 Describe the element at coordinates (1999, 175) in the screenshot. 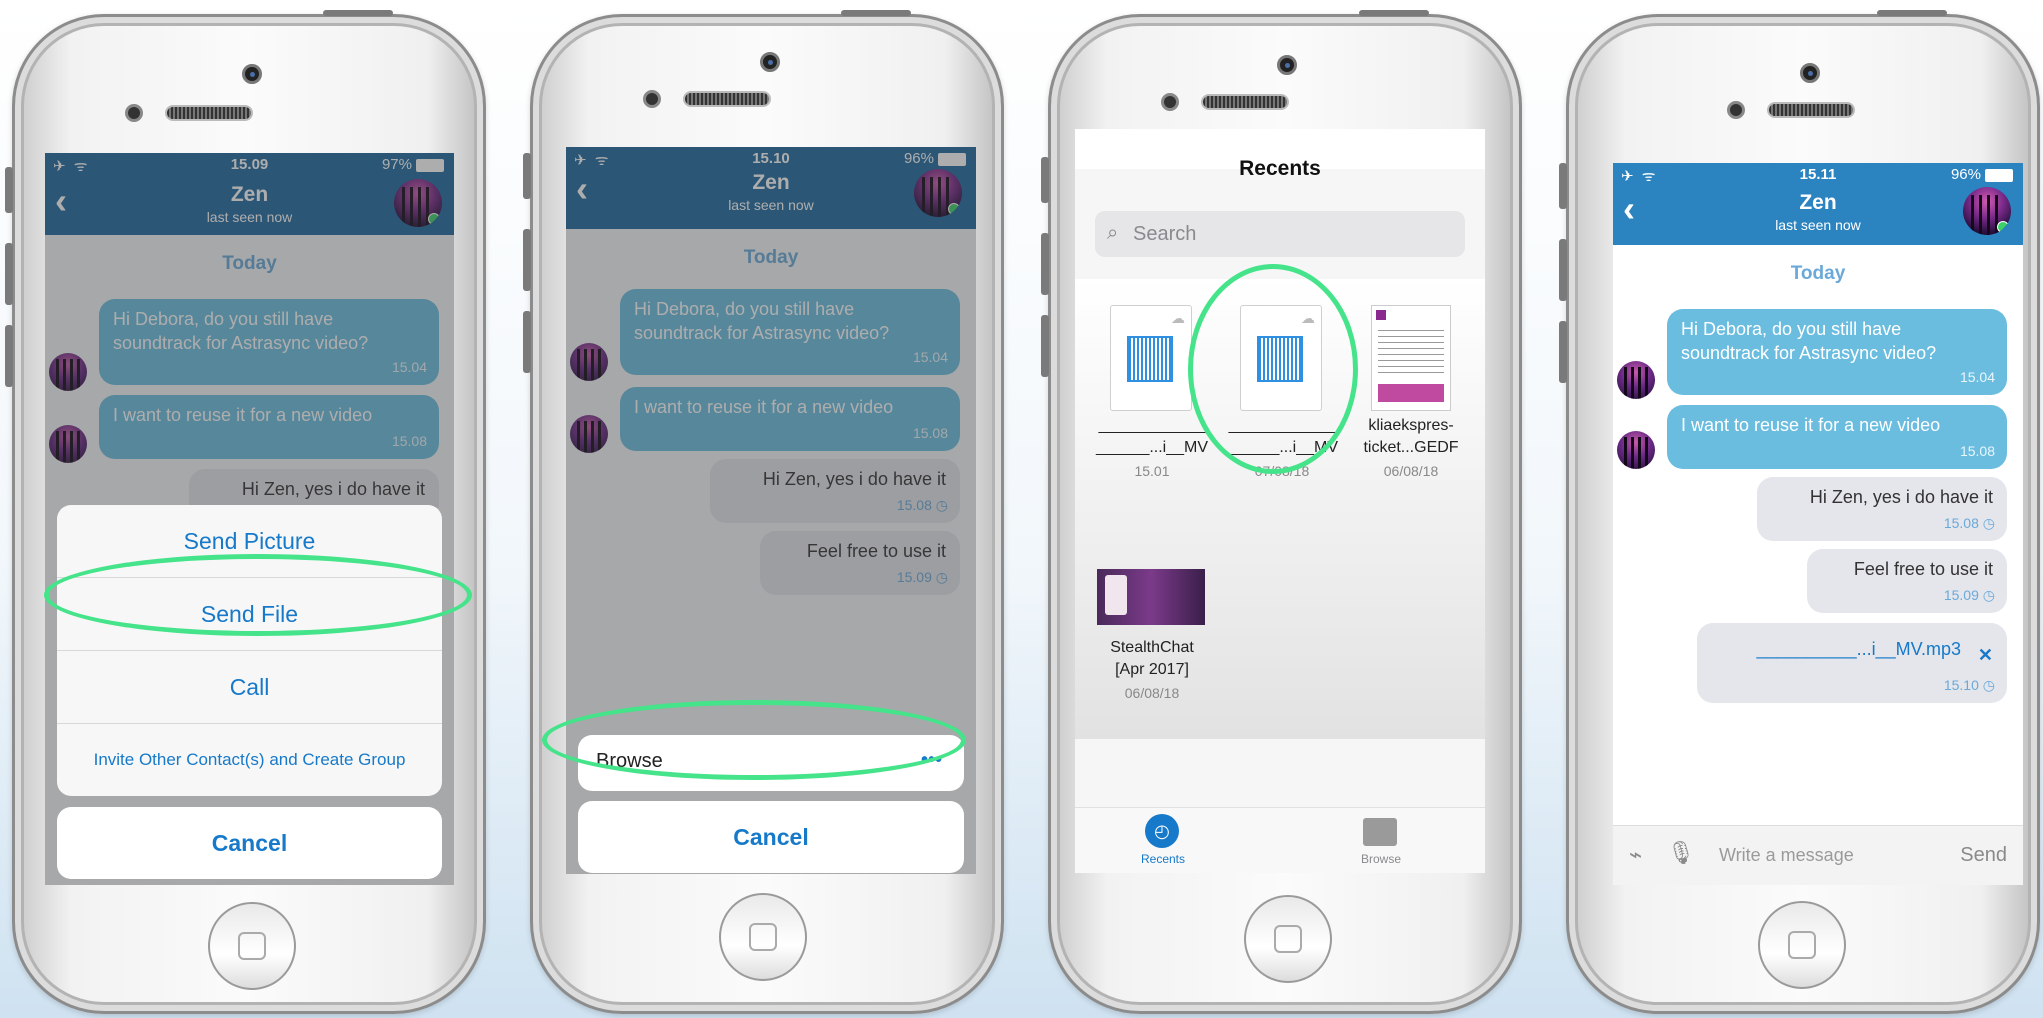

I see `battery-icon` at that location.